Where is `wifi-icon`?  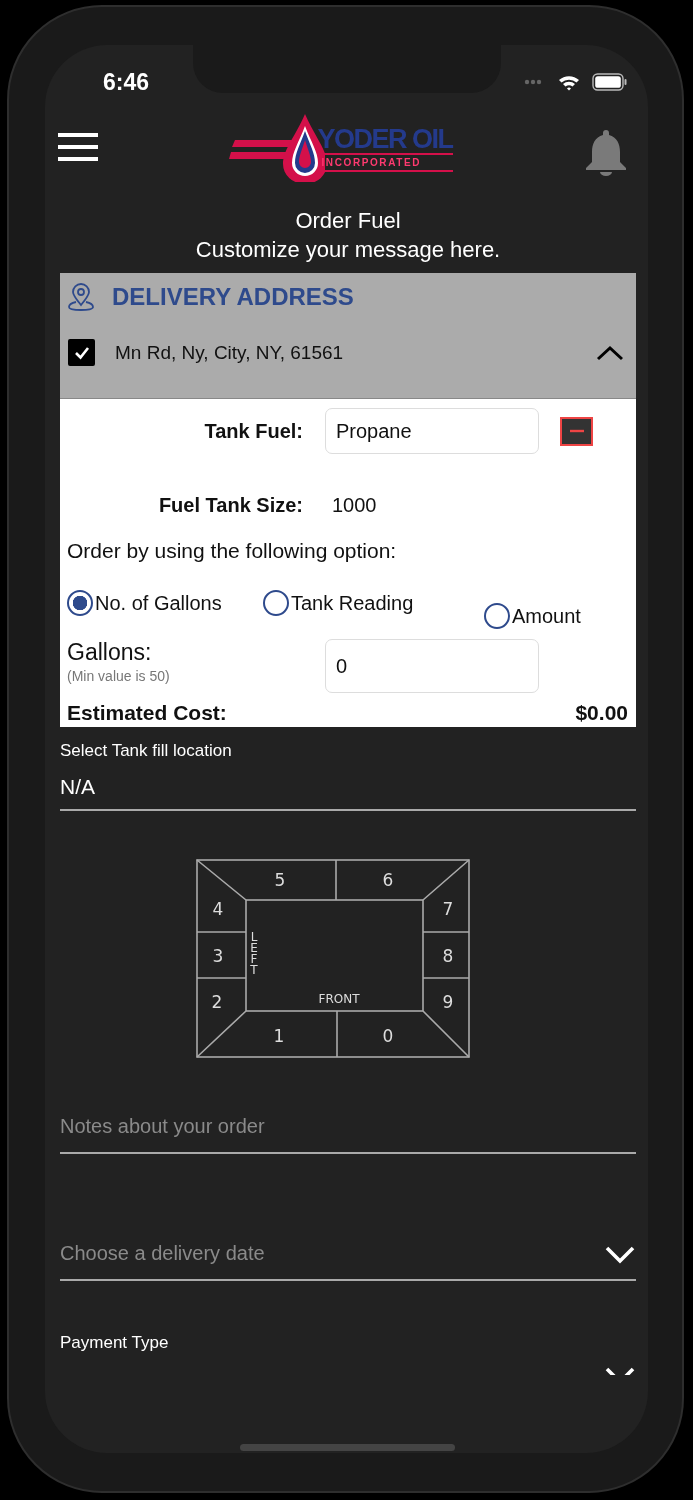 wifi-icon is located at coordinates (569, 82).